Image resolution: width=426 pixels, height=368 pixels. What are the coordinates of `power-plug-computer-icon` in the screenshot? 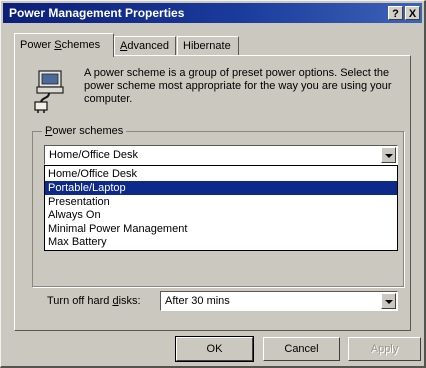 It's located at (49, 92).